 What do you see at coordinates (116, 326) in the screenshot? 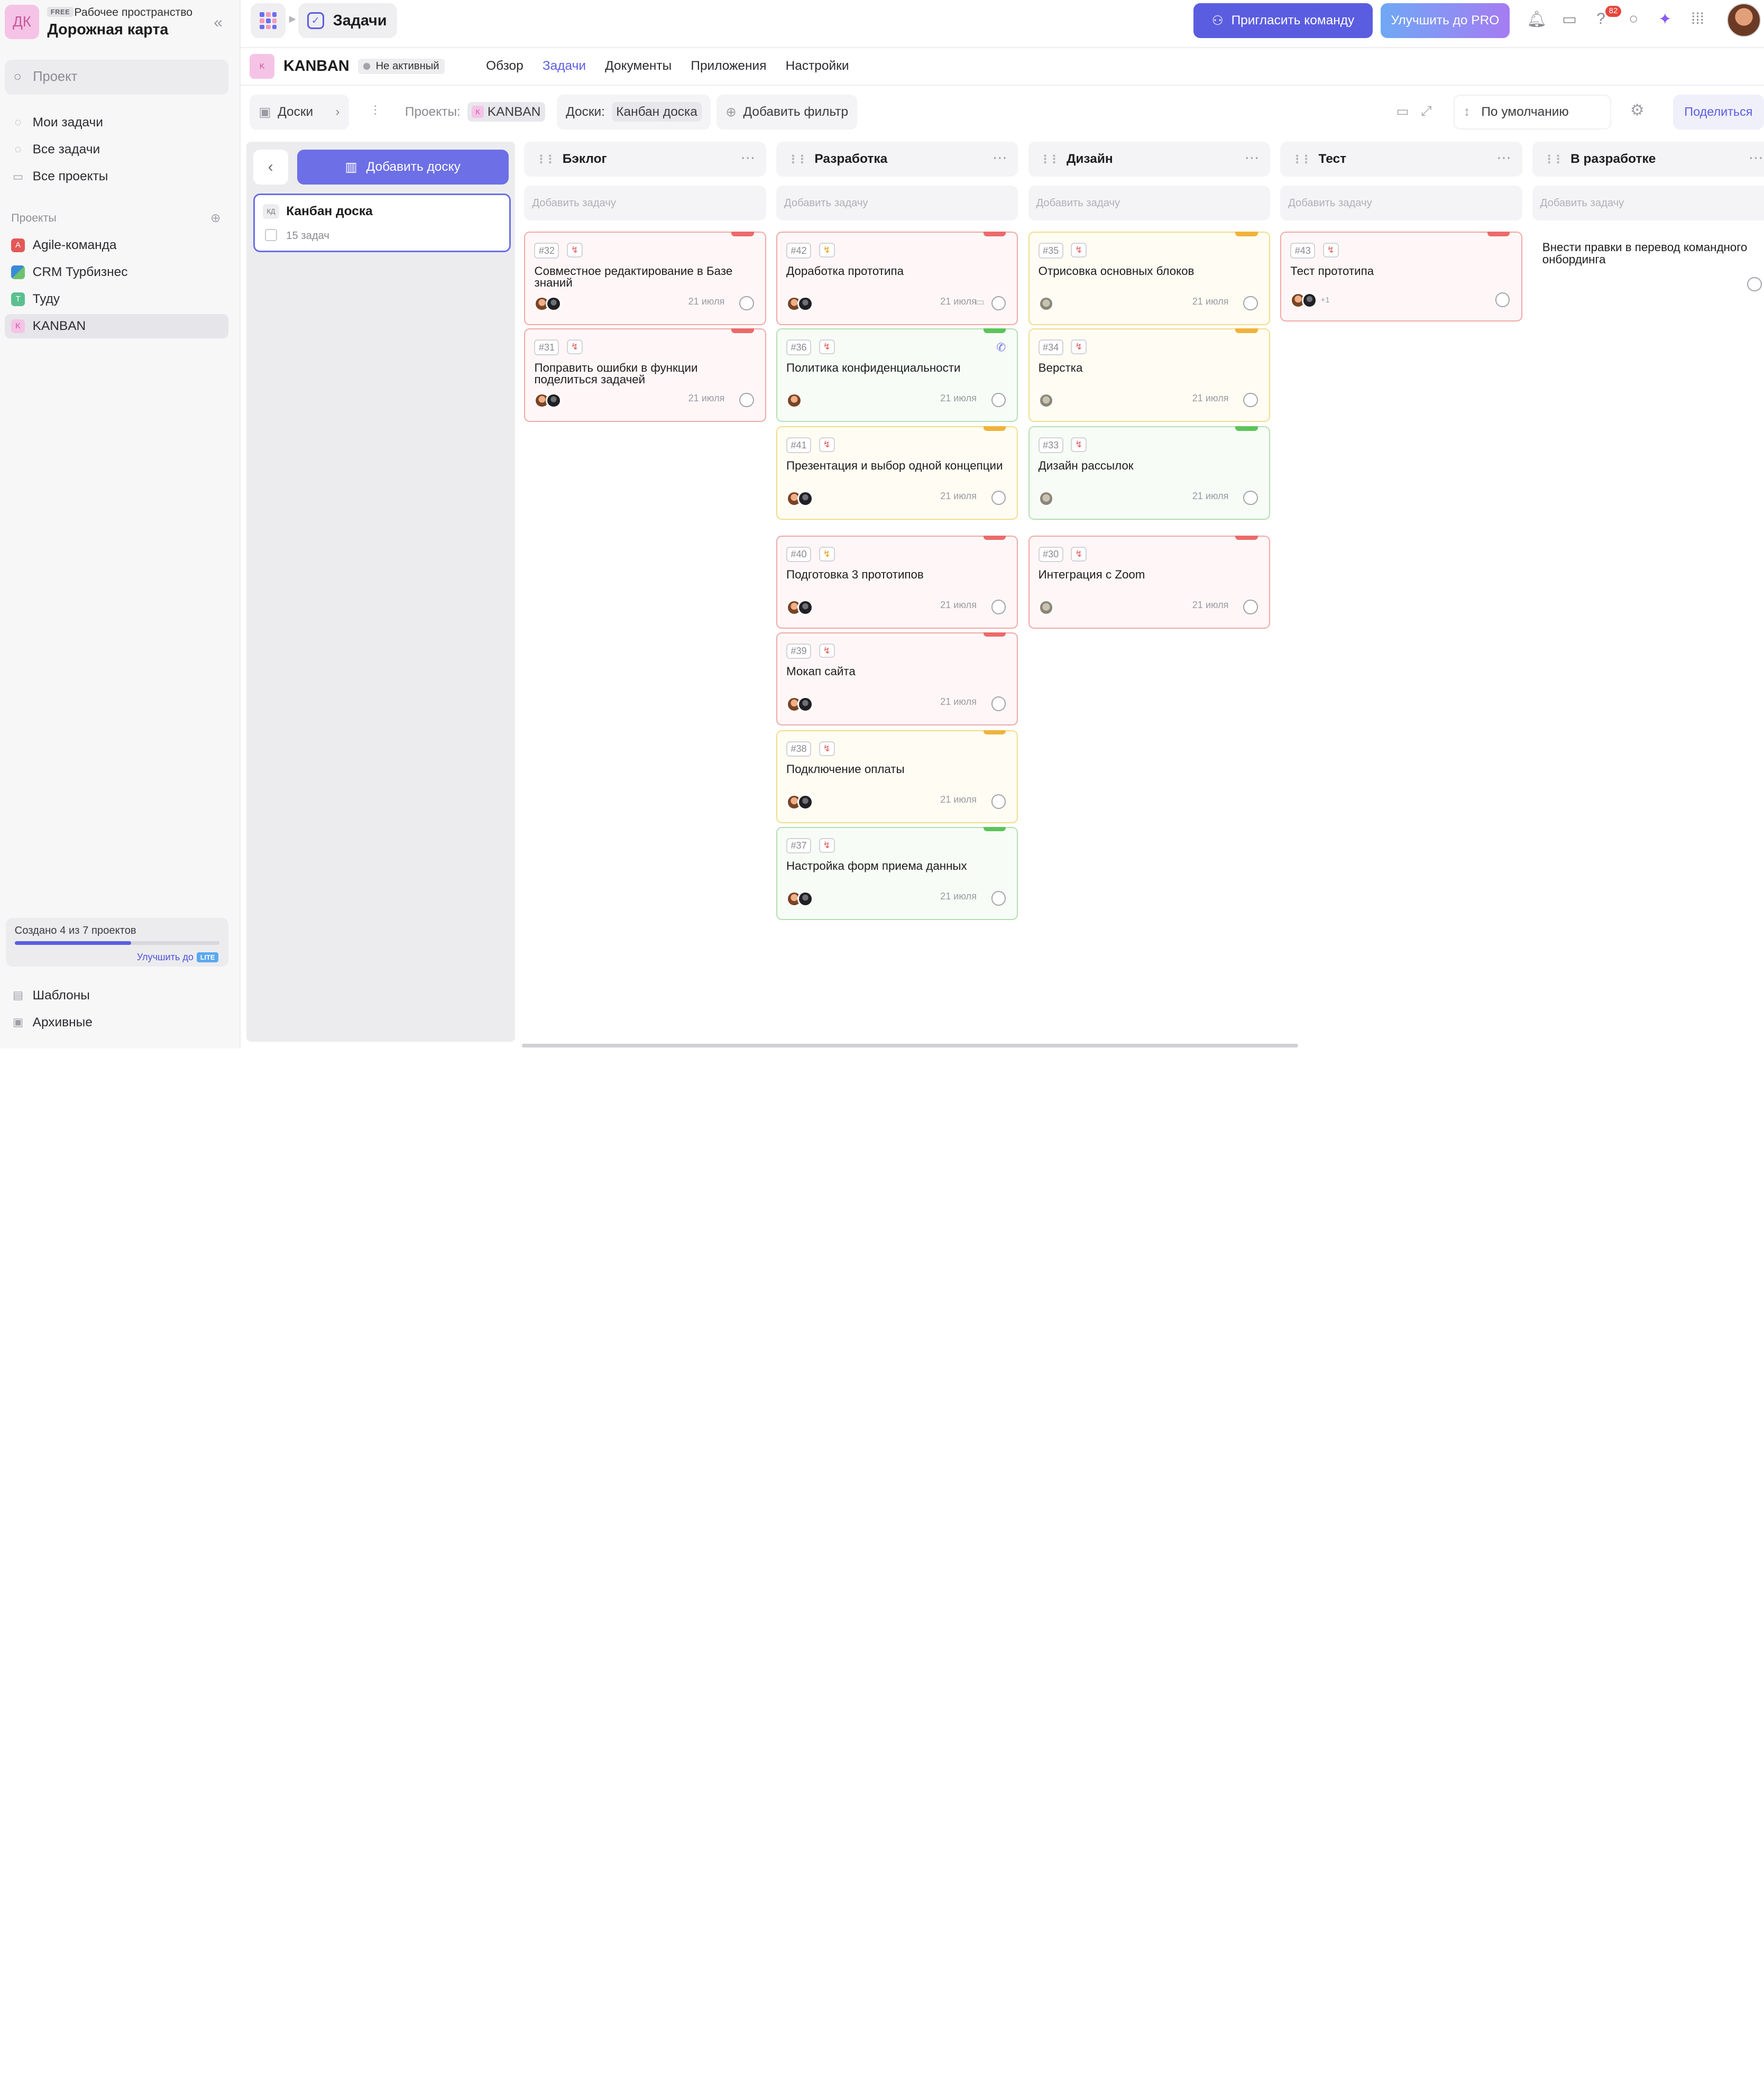
I see `sidebar-project-kanban: K KANBAN` at bounding box center [116, 326].